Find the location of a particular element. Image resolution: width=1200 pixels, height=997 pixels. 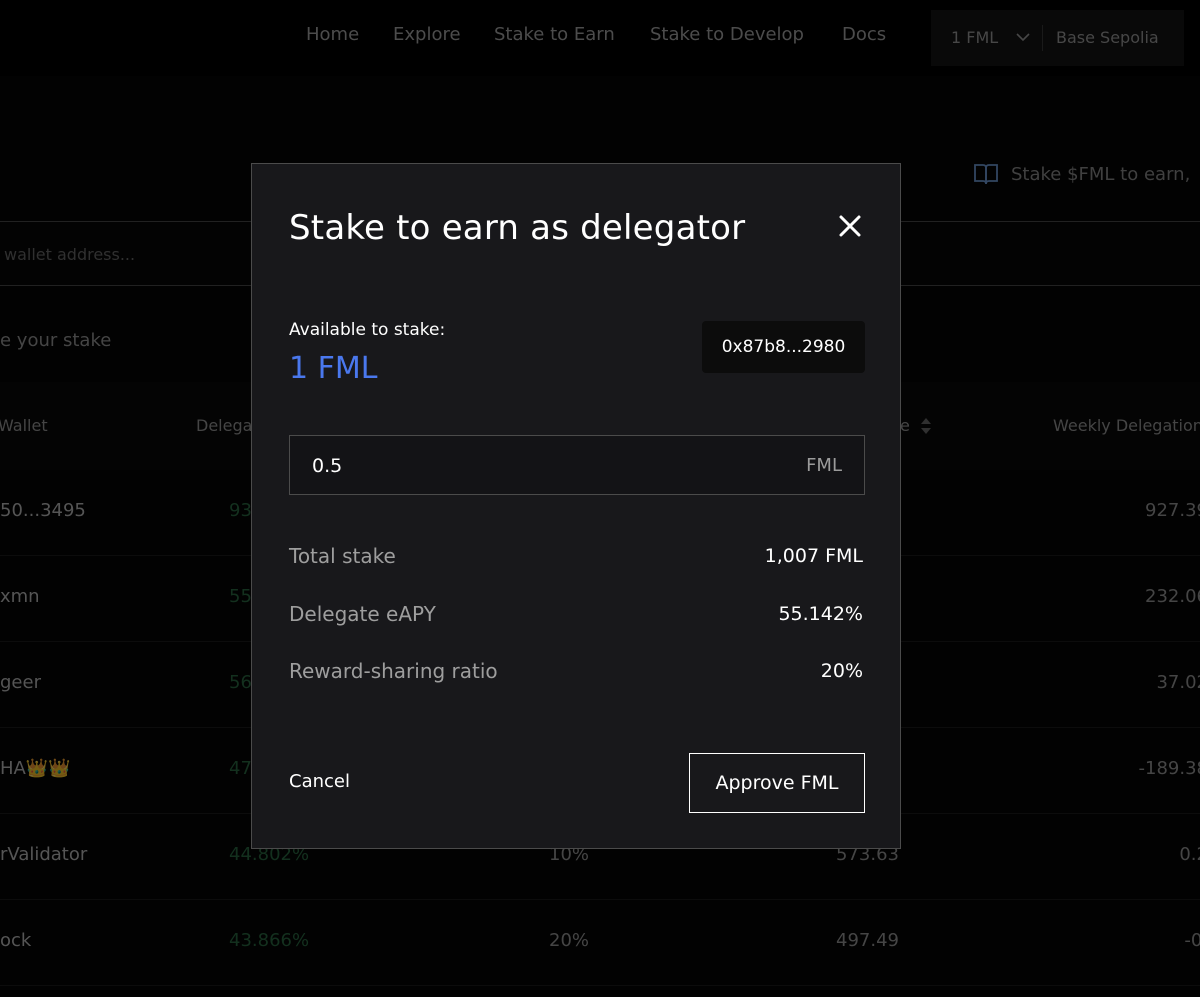

wallet-network-selector: 1 FML Base Sepolia is located at coordinates (1057, 38).